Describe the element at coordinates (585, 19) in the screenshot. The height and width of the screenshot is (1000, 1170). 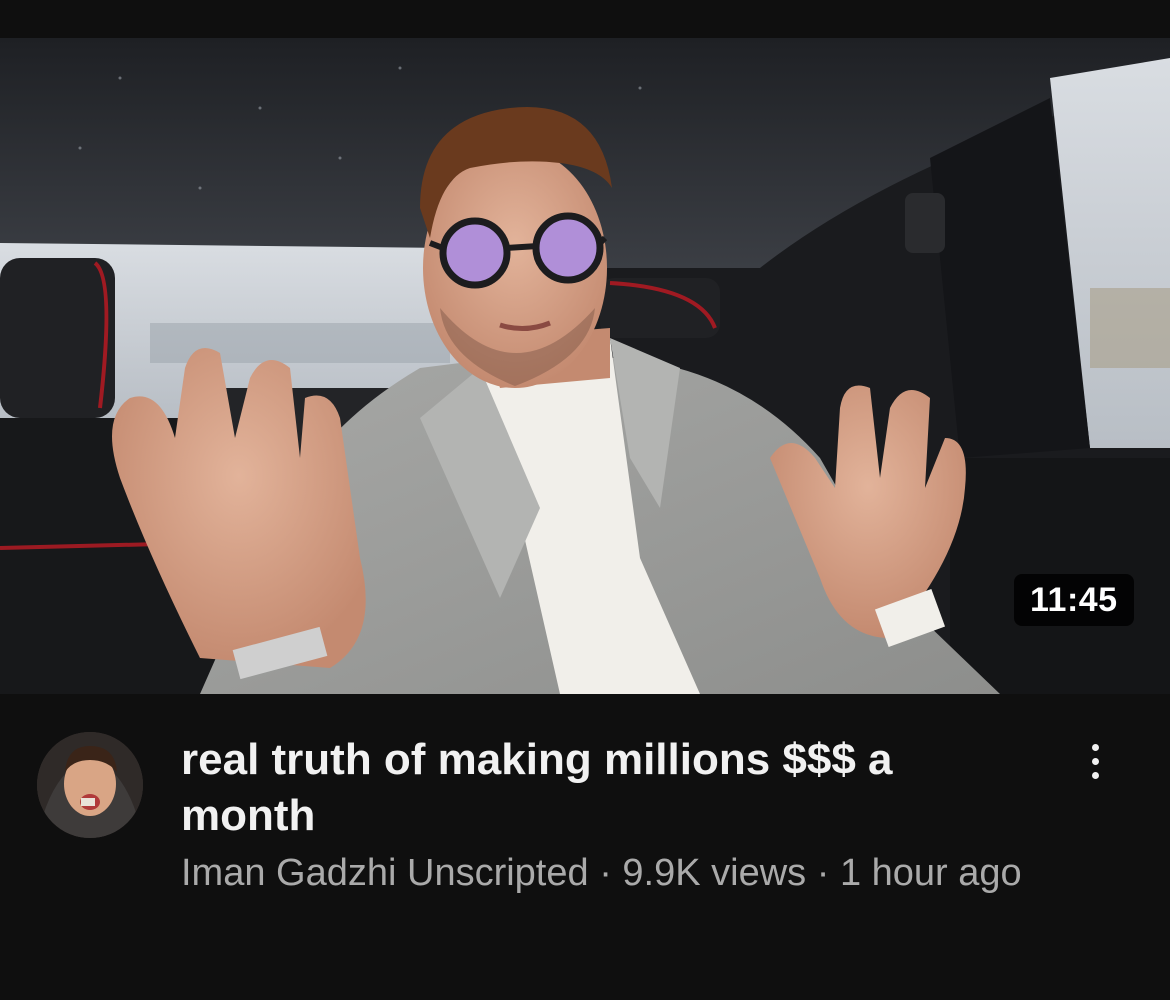
I see `status-bar-area` at that location.